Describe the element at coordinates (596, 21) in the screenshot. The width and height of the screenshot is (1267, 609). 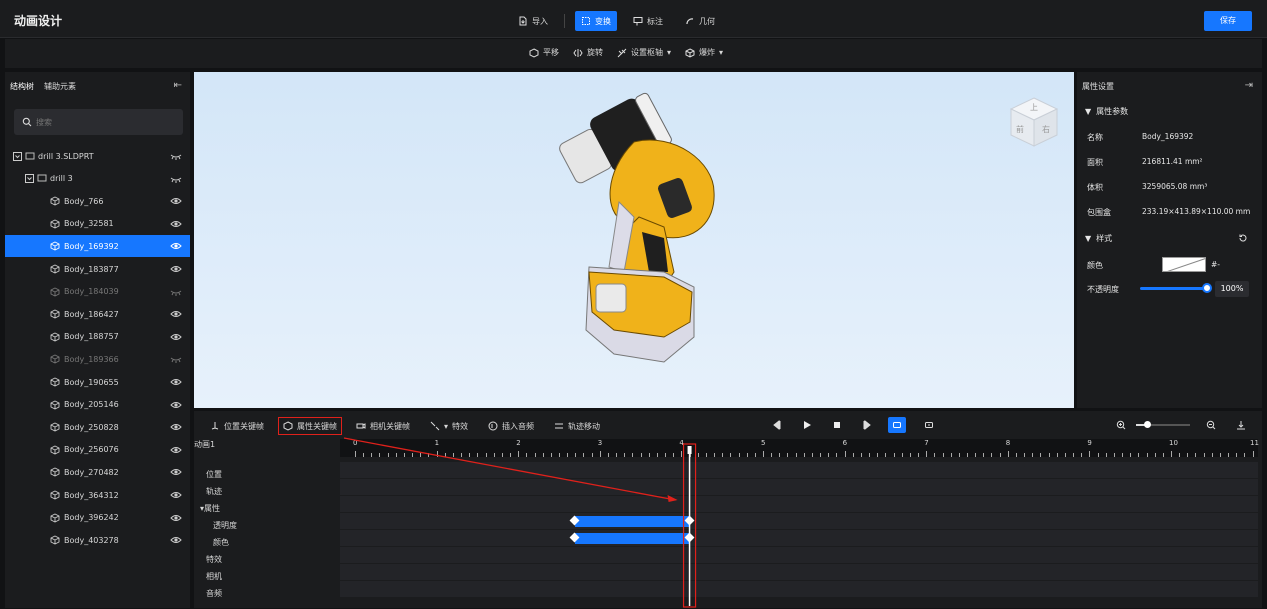
I see `transform-button: 变换` at that location.